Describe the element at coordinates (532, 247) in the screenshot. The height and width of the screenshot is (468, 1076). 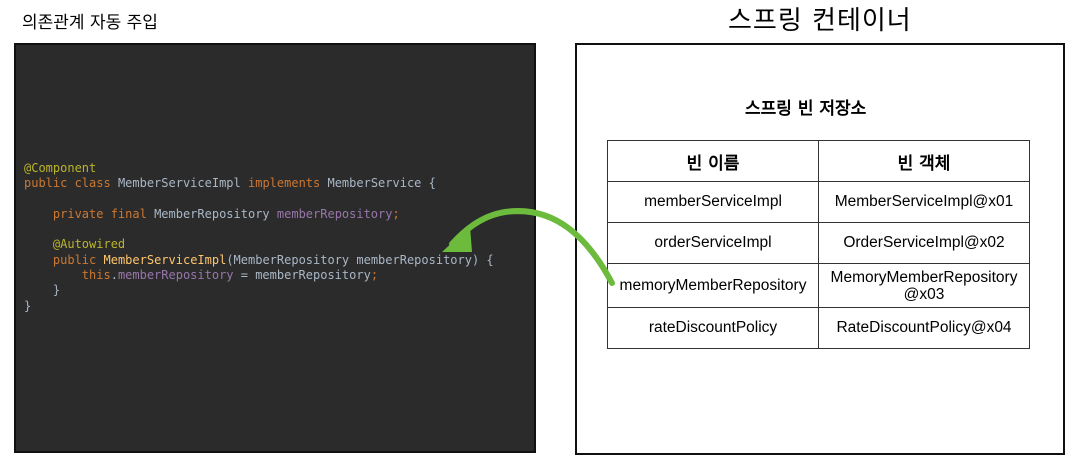
I see `arrow-shaft` at that location.